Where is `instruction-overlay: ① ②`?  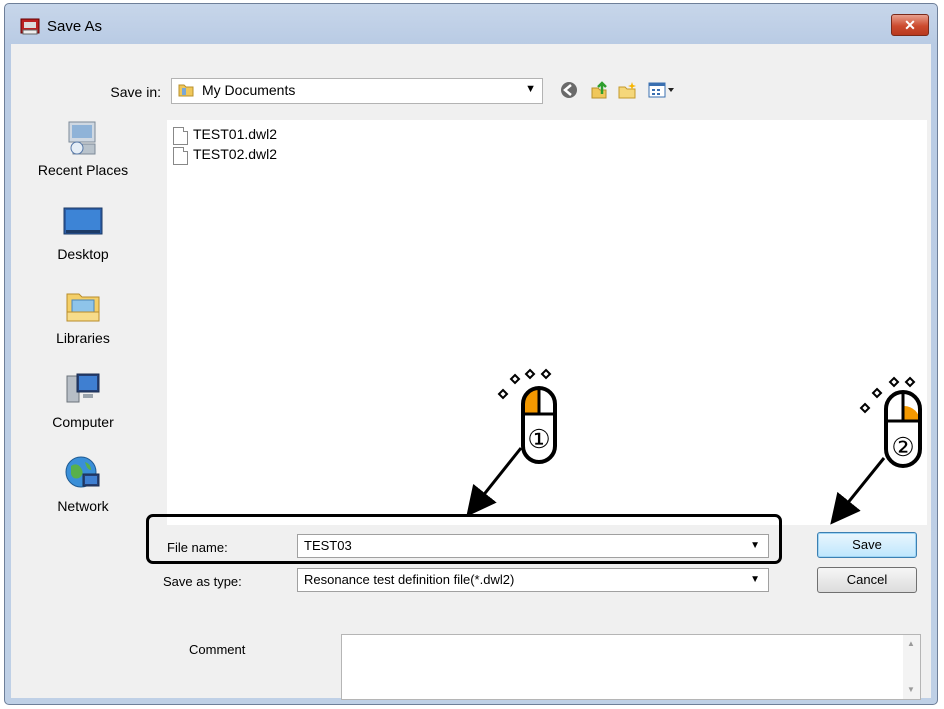 instruction-overlay: ① ② is located at coordinates (694, 446).